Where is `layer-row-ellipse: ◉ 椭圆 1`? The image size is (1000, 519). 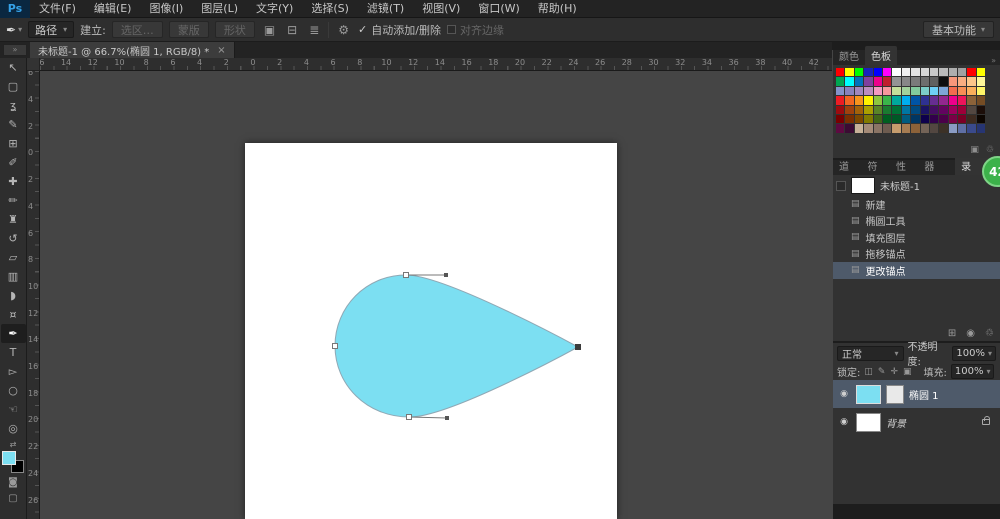
layer-row-ellipse: ◉ 椭圆 1 is located at coordinates (916, 394).